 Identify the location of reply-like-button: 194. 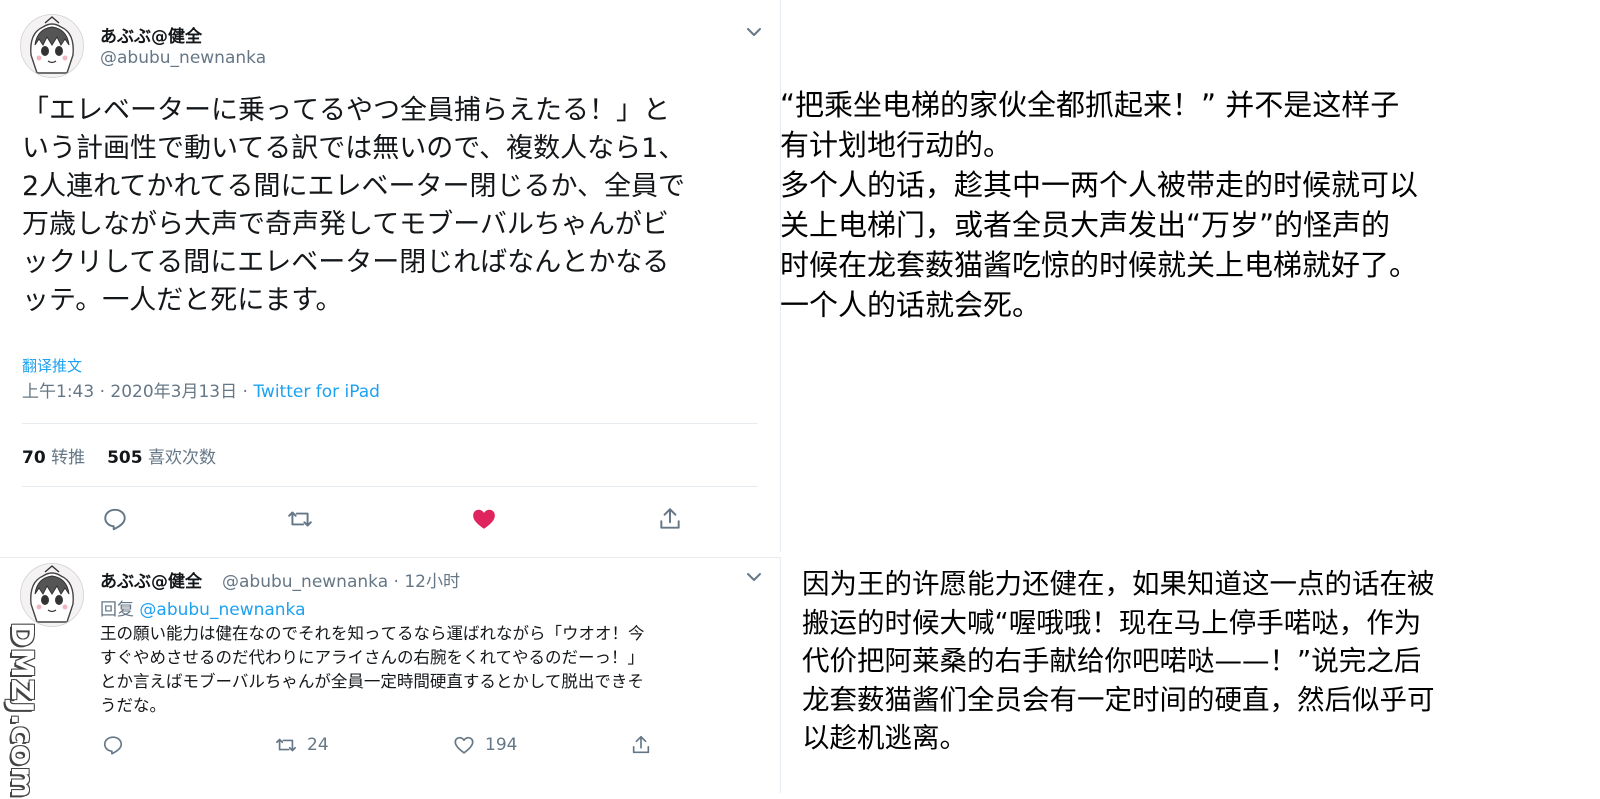
(485, 745).